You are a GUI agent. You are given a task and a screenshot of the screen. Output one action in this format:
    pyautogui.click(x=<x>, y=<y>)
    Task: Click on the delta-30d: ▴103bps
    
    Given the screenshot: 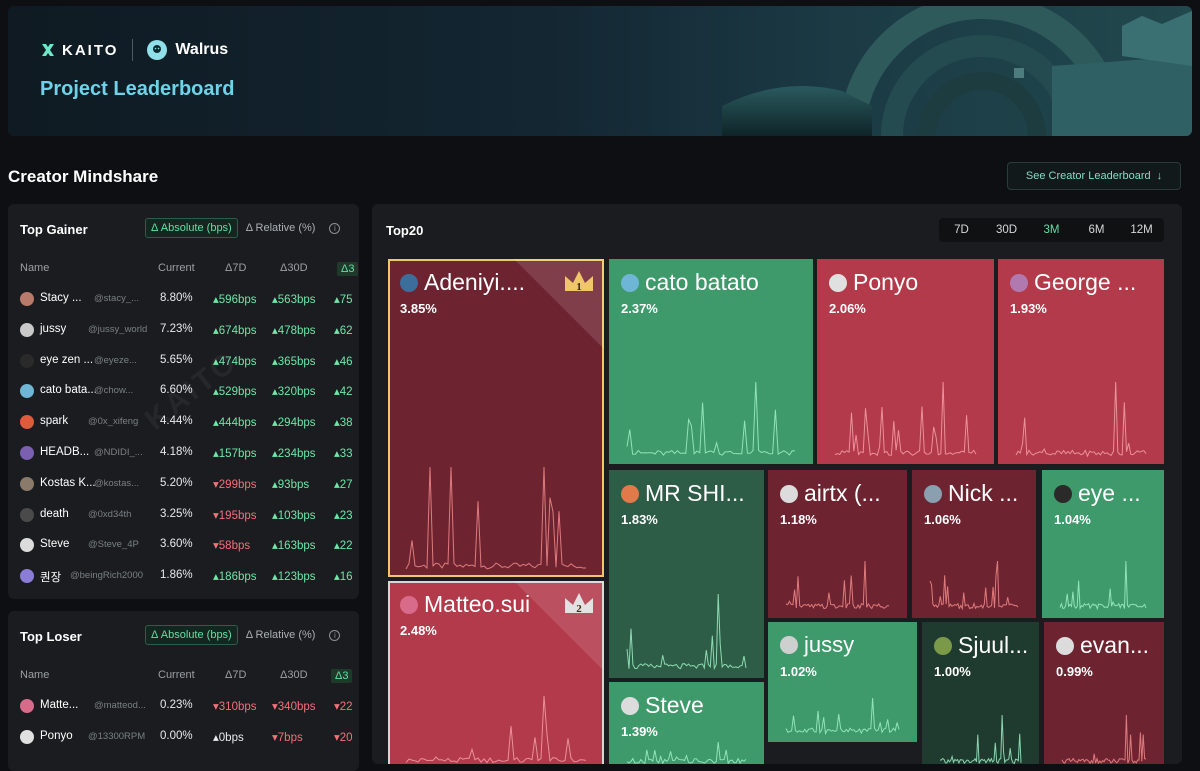 What is the action you would take?
    pyautogui.click(x=294, y=515)
    